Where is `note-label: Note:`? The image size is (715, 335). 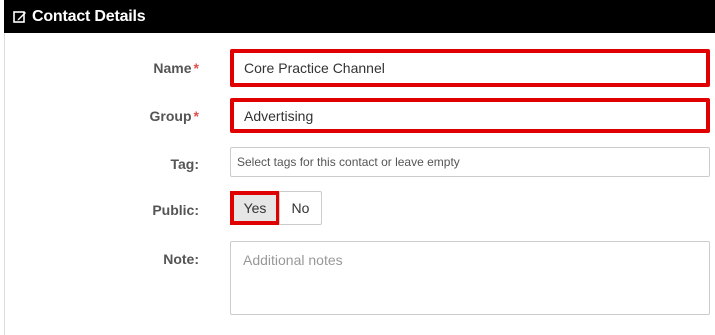 note-label: Note: is located at coordinates (181, 259).